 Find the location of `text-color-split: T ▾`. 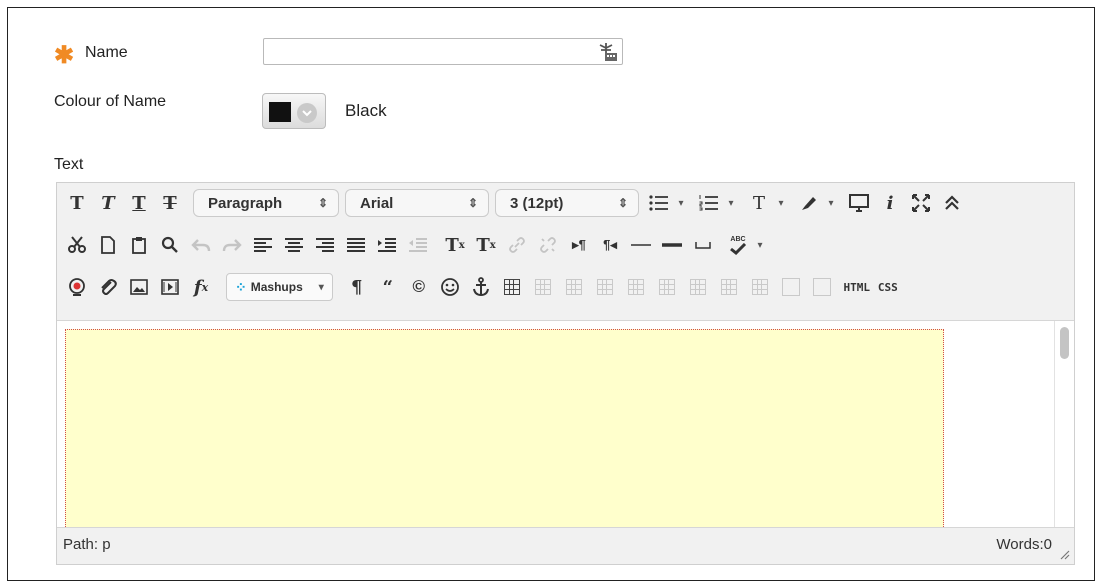

text-color-split: T ▾ is located at coordinates (767, 203).